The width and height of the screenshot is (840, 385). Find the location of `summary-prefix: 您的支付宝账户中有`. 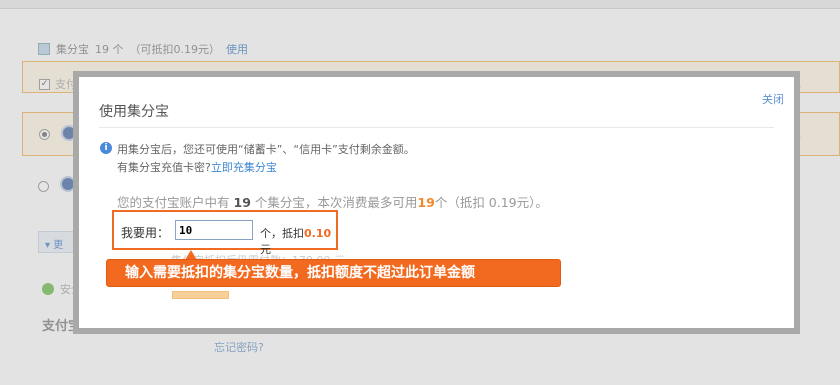

summary-prefix: 您的支付宝账户中有 is located at coordinates (173, 202).